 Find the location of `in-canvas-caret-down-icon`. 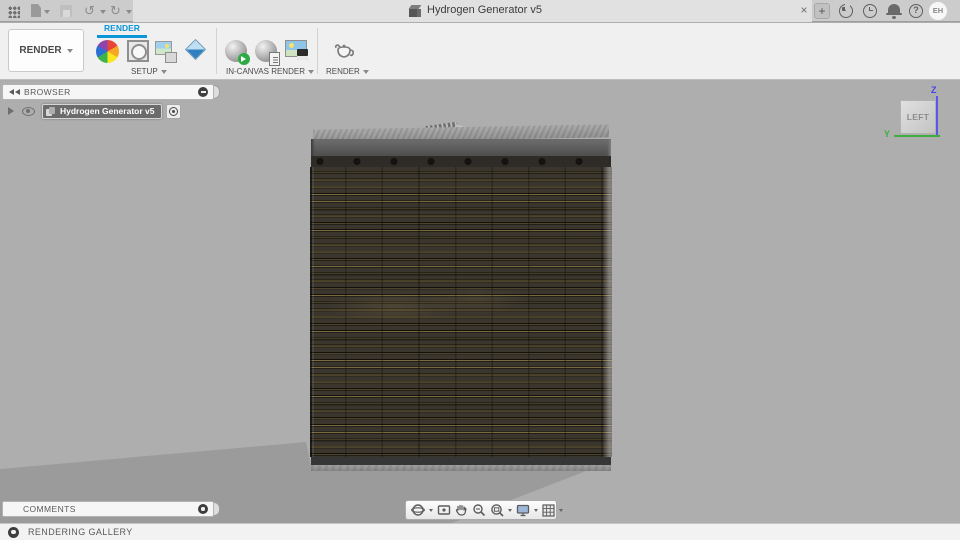

in-canvas-caret-down-icon is located at coordinates (310, 71).